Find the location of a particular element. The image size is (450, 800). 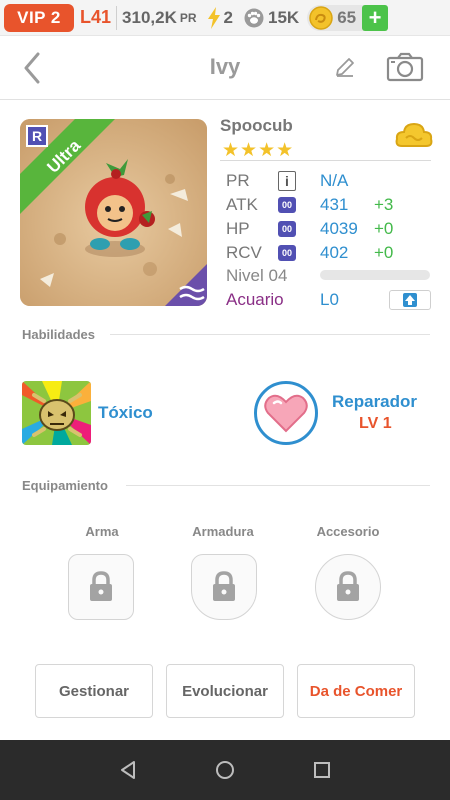

nav-back-icon is located at coordinates (128, 770).